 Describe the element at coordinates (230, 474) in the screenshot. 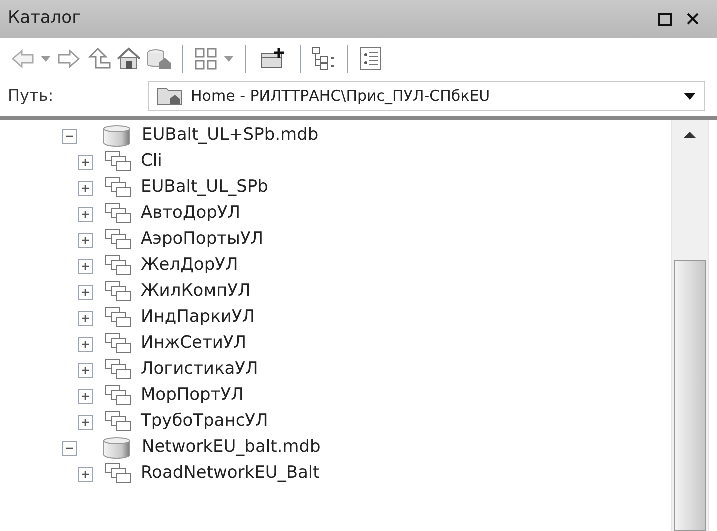

I see `tree-item: RoadNetworkEU_Balt` at that location.